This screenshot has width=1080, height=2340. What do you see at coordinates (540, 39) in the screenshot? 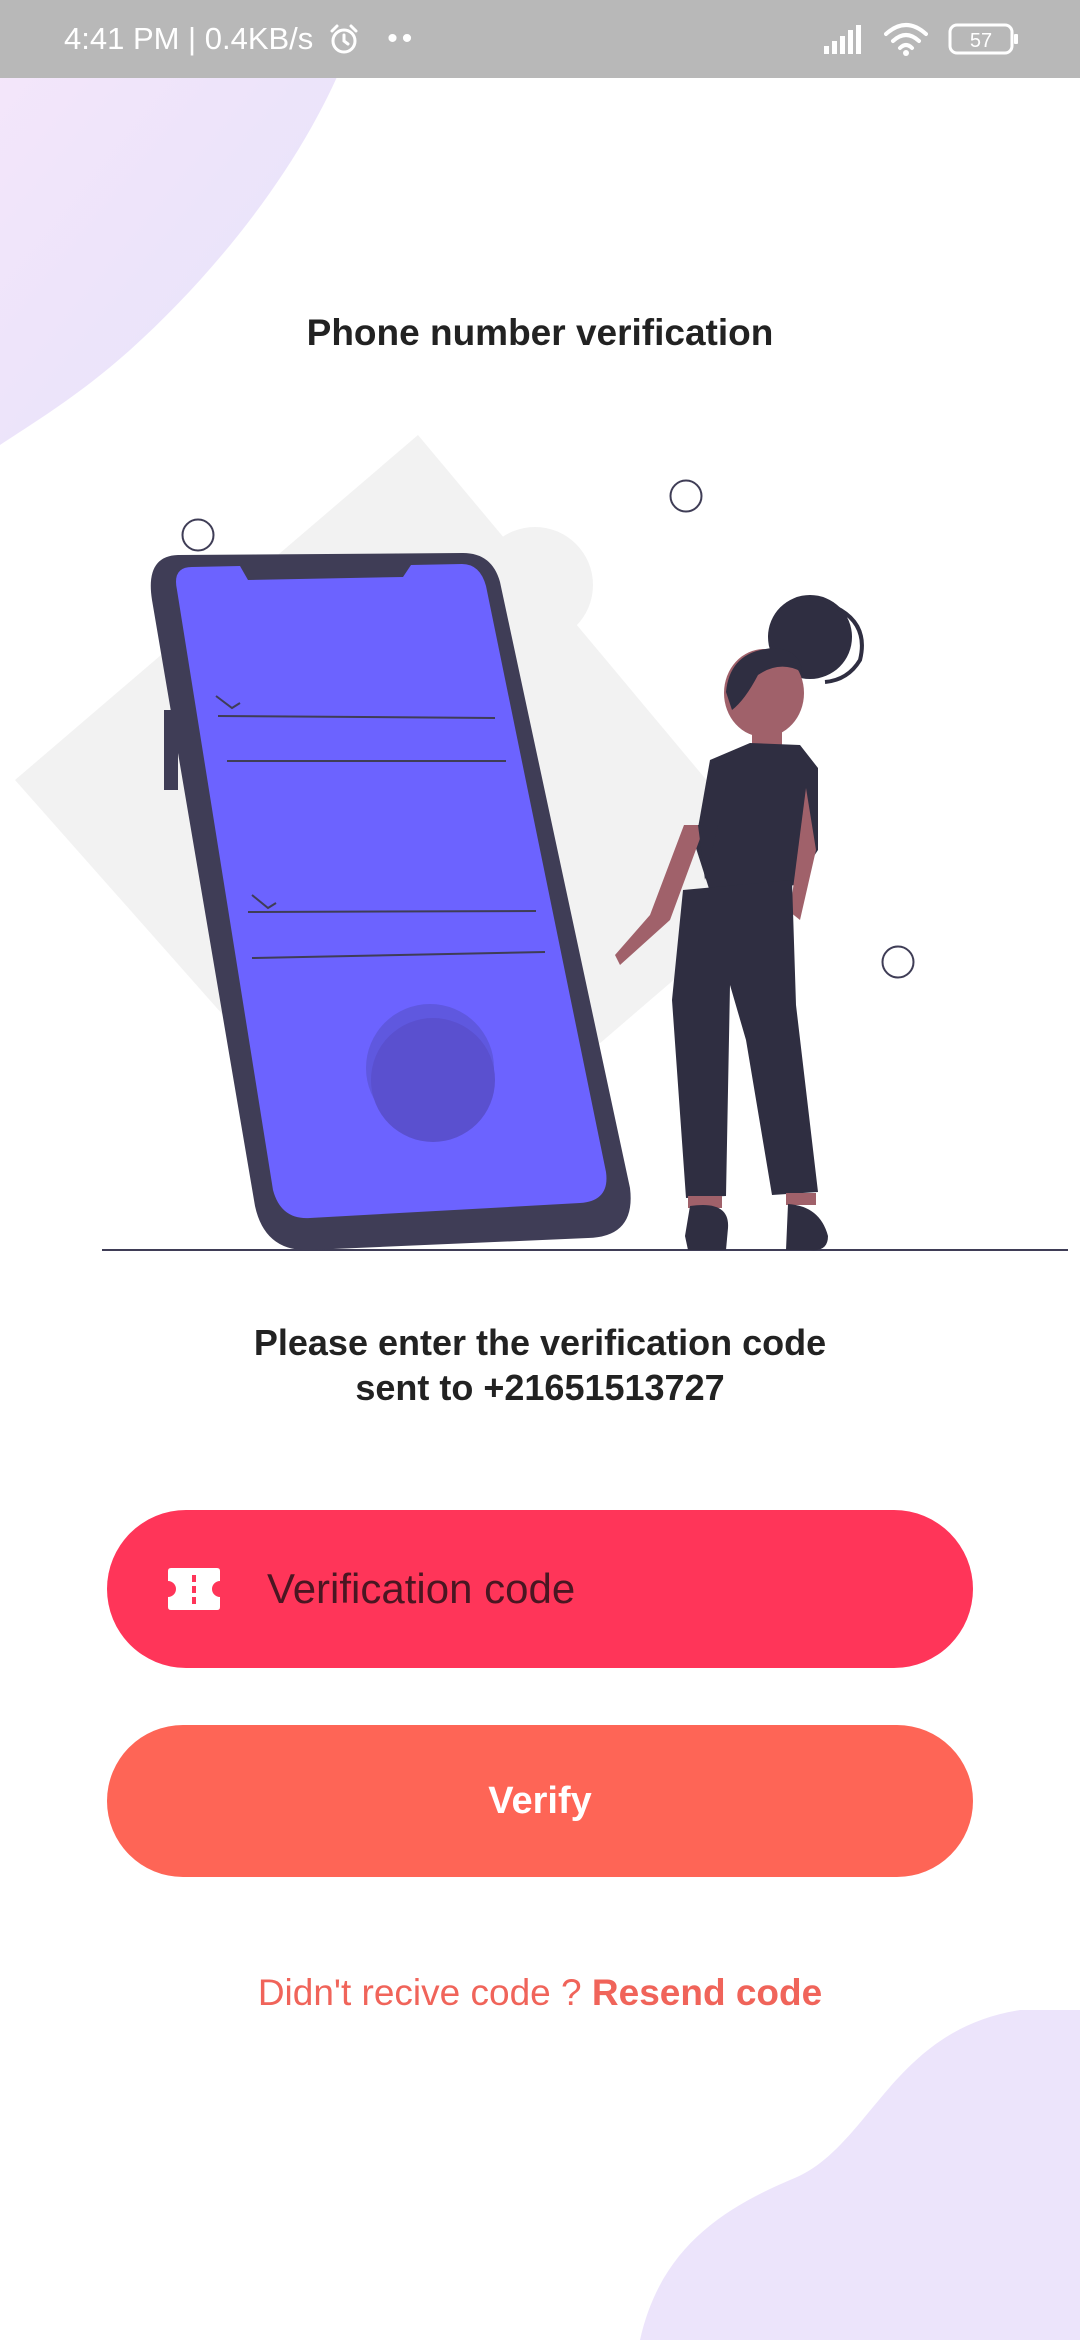
I see `status-bar: 4:41 PM | 0.4KB/s •• 57` at bounding box center [540, 39].